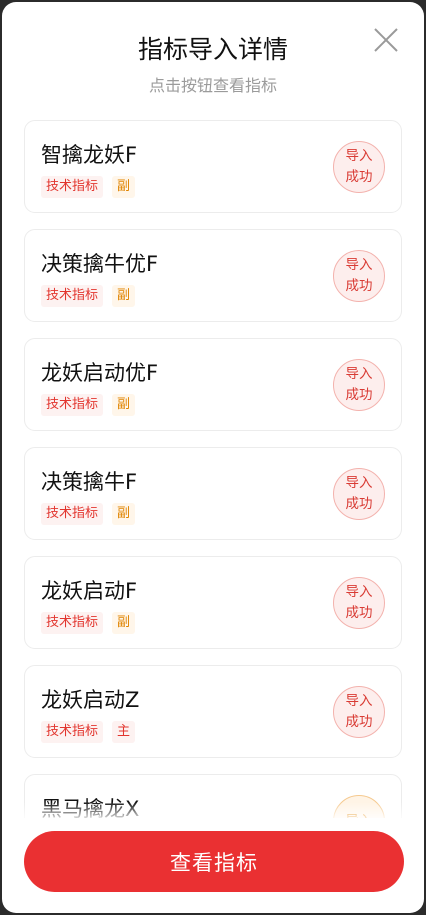  I want to click on indicator-card: 决策擒牛优F 技术指标 副 导入成功, so click(213, 275).